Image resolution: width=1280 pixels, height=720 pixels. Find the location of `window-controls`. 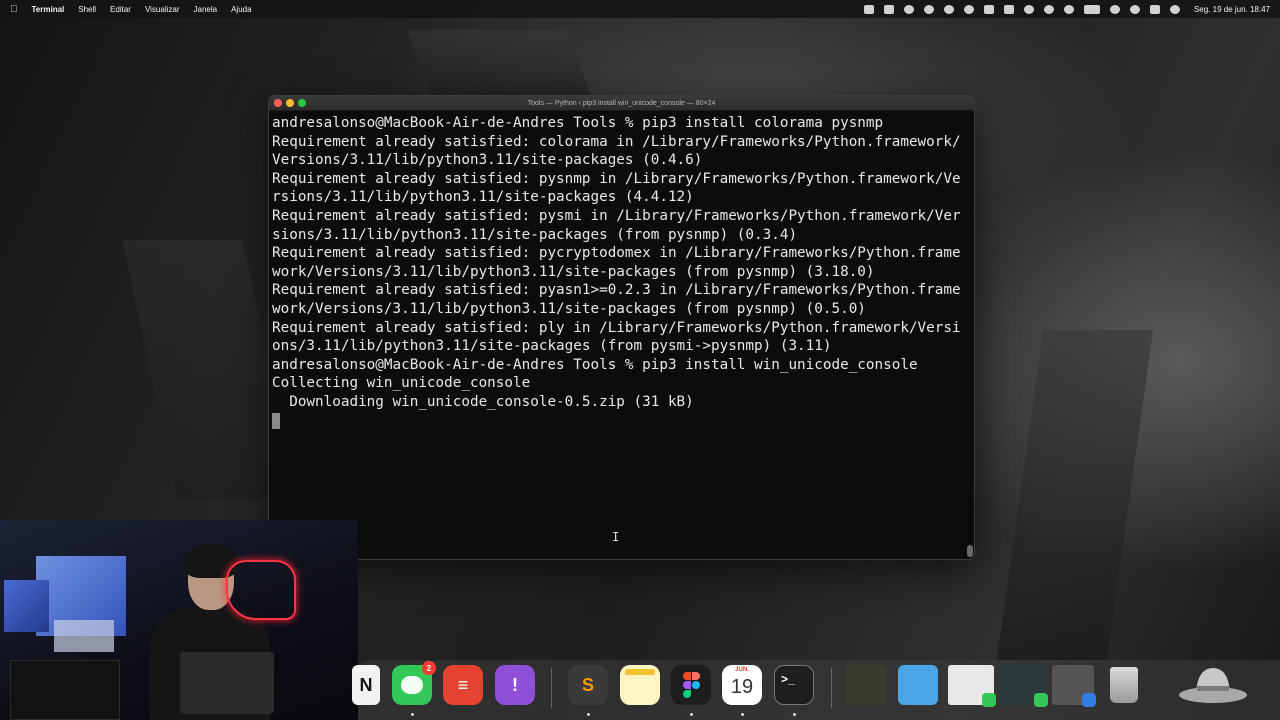

window-controls is located at coordinates (290, 103).